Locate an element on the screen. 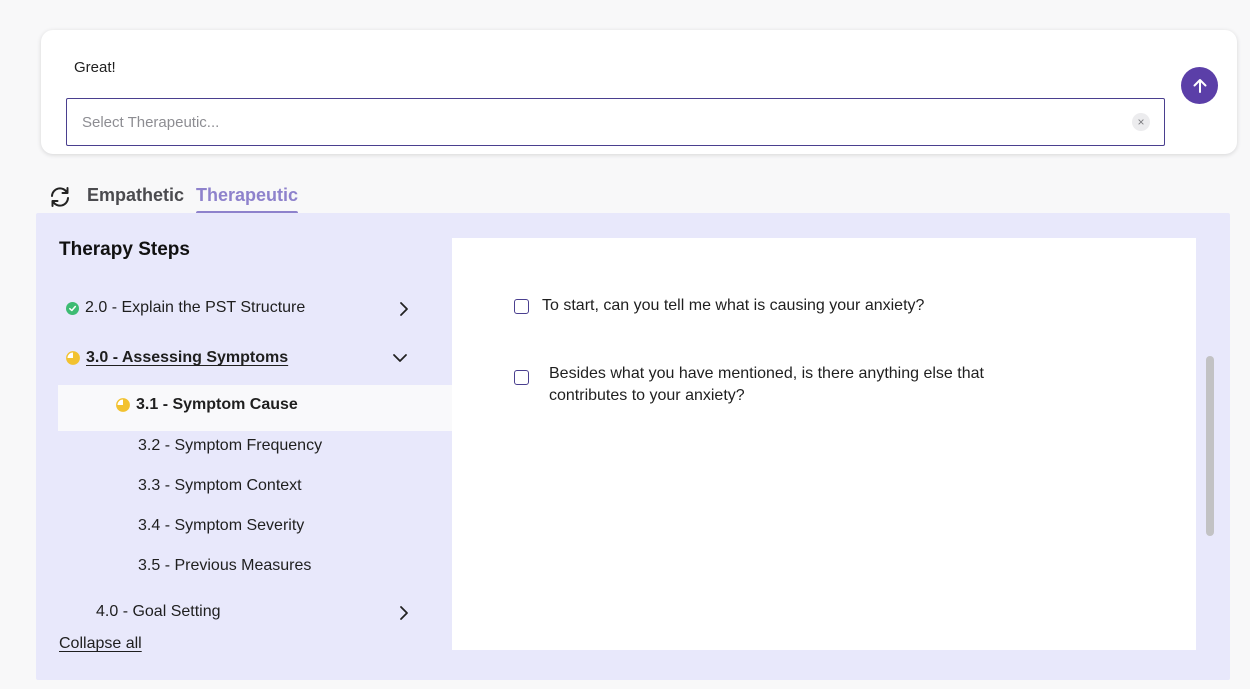 The image size is (1250, 689). send-button is located at coordinates (1199, 85).